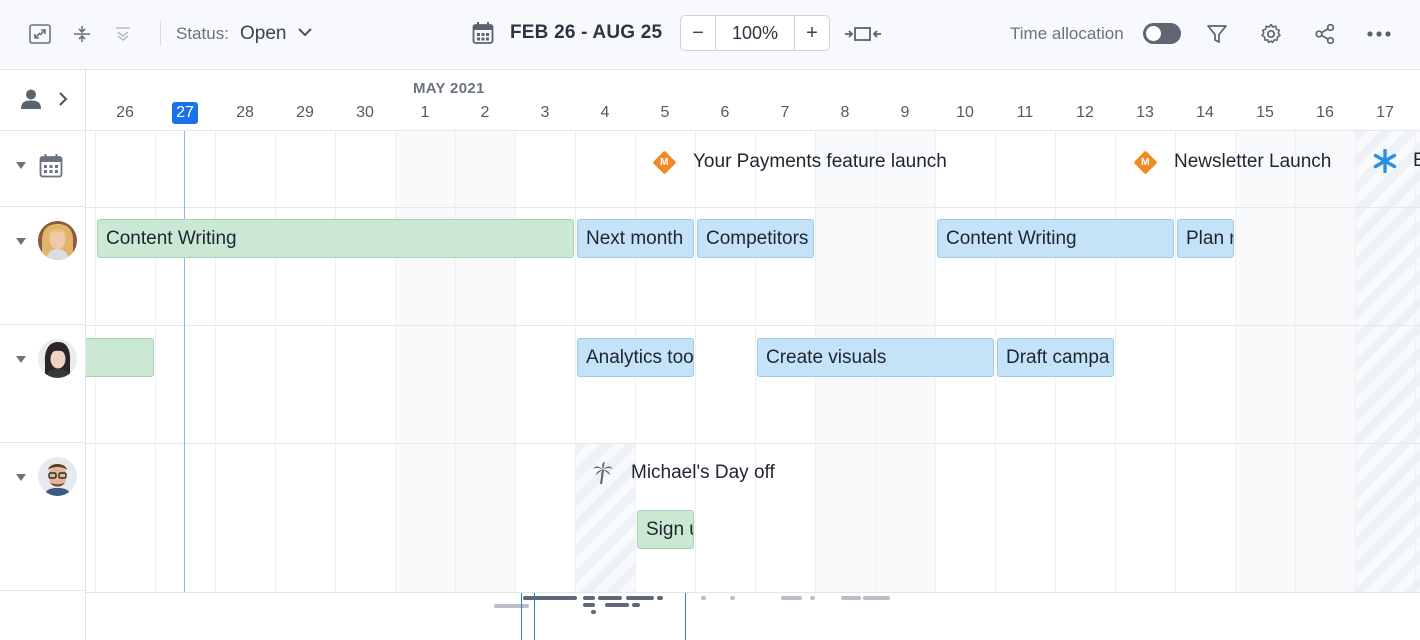 Image resolution: width=1420 pixels, height=640 pixels. Describe the element at coordinates (185, 113) in the screenshot. I see `day-label-today: 27` at that location.